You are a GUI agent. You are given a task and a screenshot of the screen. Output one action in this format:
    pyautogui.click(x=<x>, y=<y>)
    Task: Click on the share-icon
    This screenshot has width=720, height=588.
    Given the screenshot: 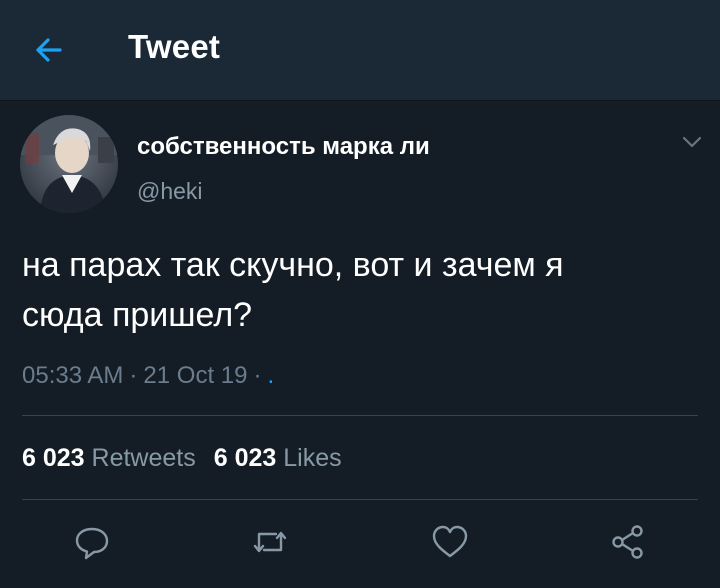 What is the action you would take?
    pyautogui.click(x=627, y=542)
    